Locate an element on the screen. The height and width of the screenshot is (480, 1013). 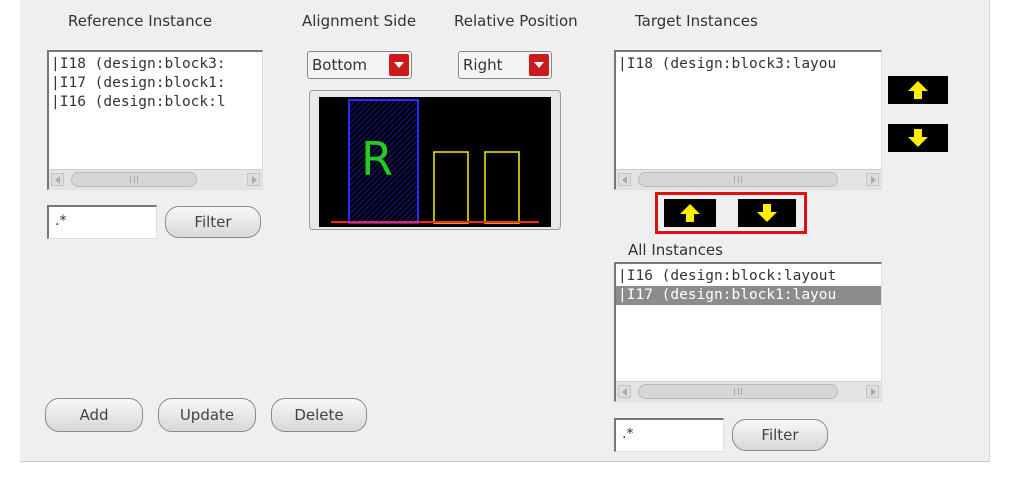
alignment-side-value: Bottom is located at coordinates (340, 65).